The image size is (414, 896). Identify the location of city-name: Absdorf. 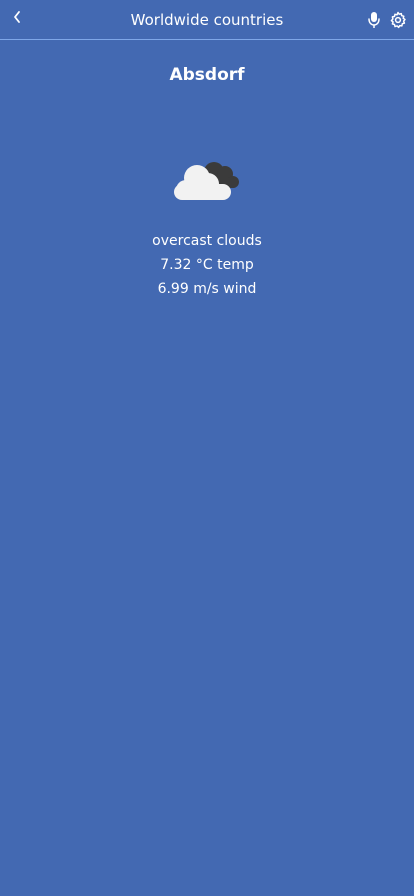
(207, 75).